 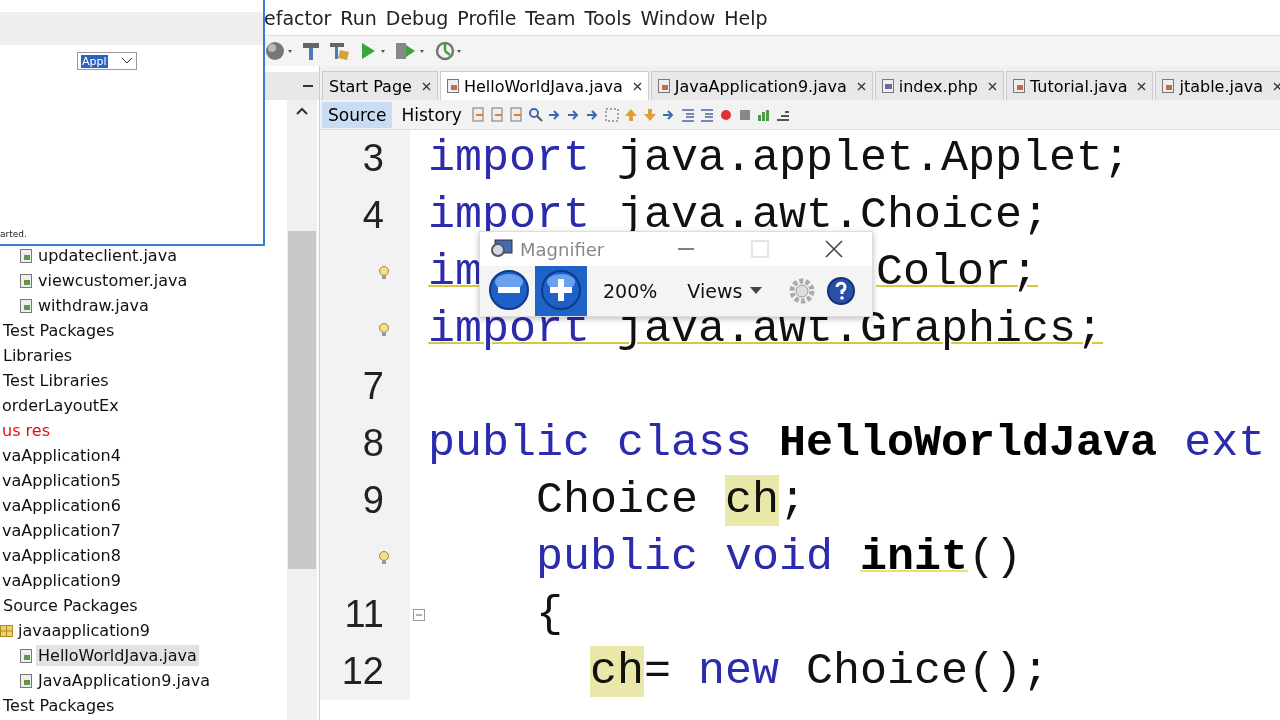 I want to click on tree-item: JavaApplication9.java, so click(x=124, y=680).